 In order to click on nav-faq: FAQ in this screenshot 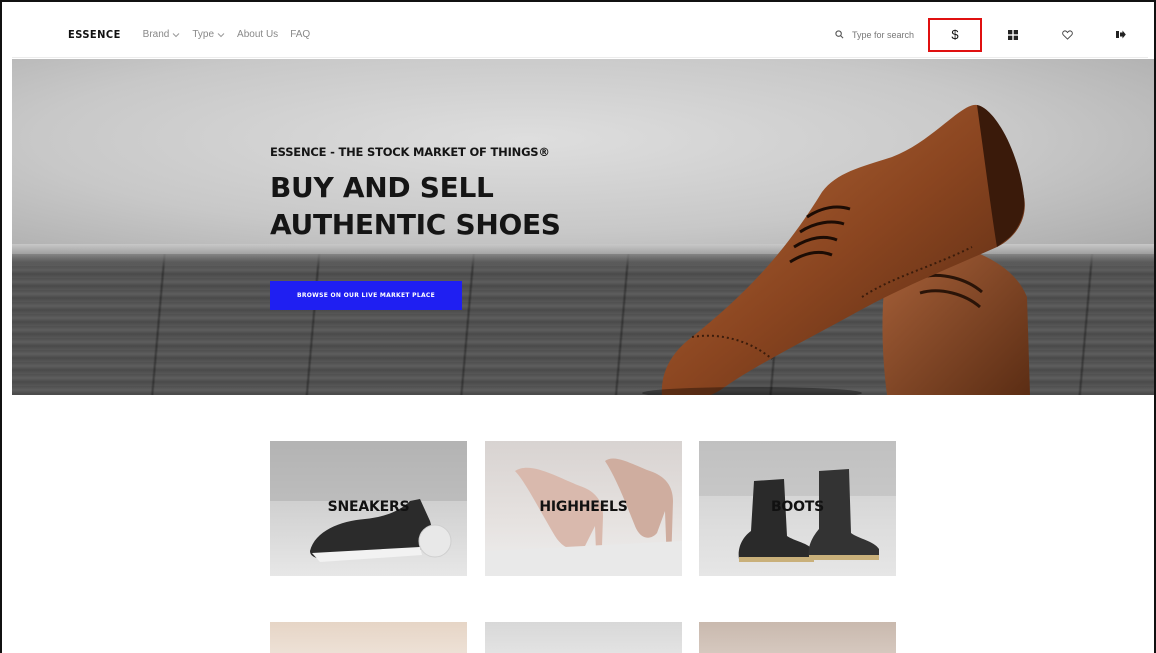, I will do `click(300, 34)`.